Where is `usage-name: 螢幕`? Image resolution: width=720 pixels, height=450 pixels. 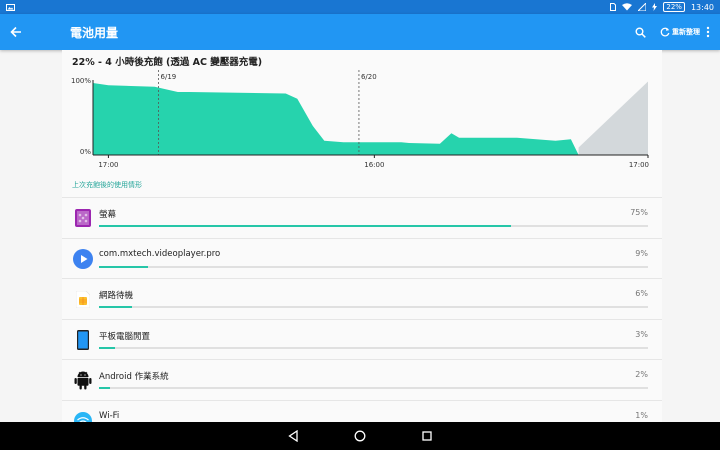
usage-name: 螢幕 is located at coordinates (108, 215).